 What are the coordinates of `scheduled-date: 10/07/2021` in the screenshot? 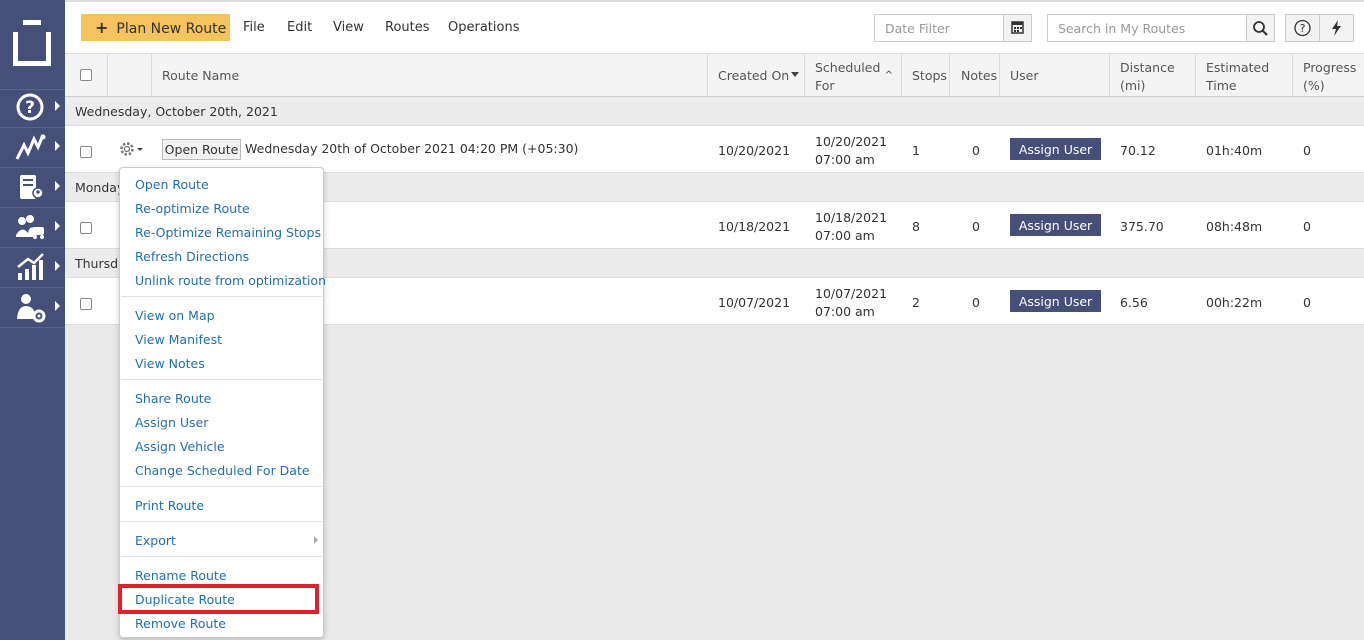 It's located at (851, 293).